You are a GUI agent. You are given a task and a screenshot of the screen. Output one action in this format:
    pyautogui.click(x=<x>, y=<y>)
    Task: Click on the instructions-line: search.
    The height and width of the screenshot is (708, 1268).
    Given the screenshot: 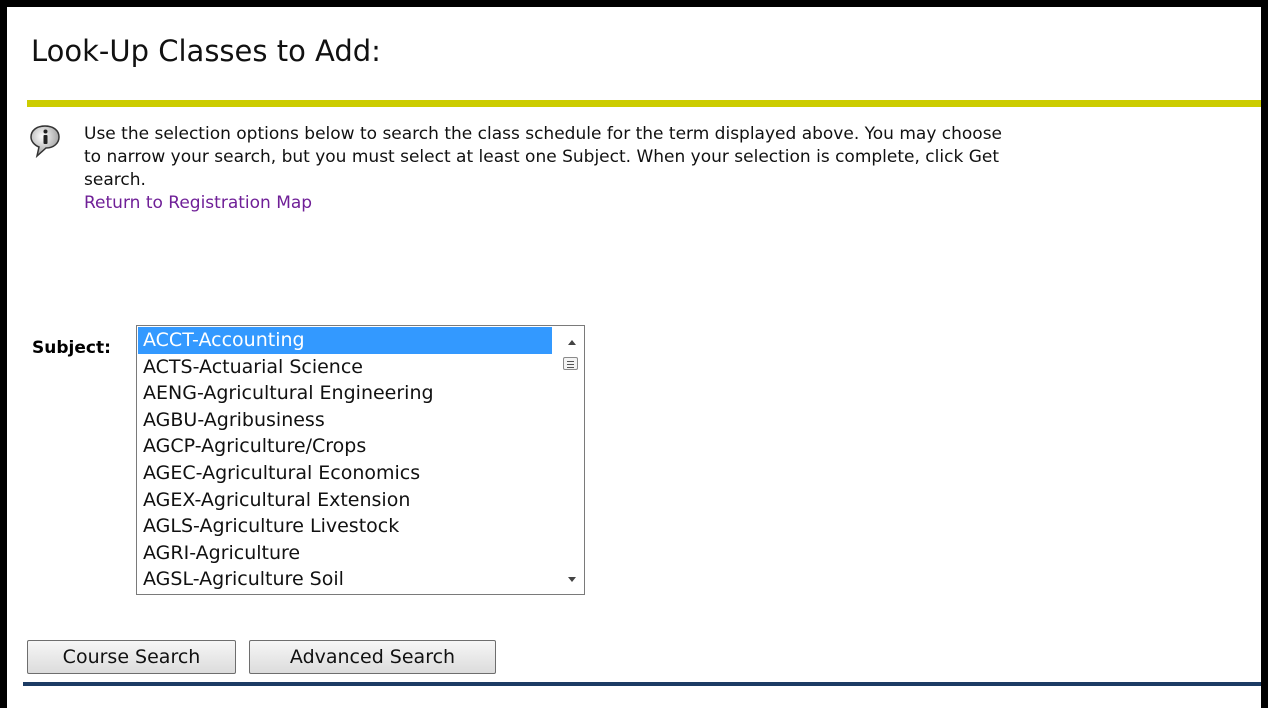 What is the action you would take?
    pyautogui.click(x=115, y=180)
    